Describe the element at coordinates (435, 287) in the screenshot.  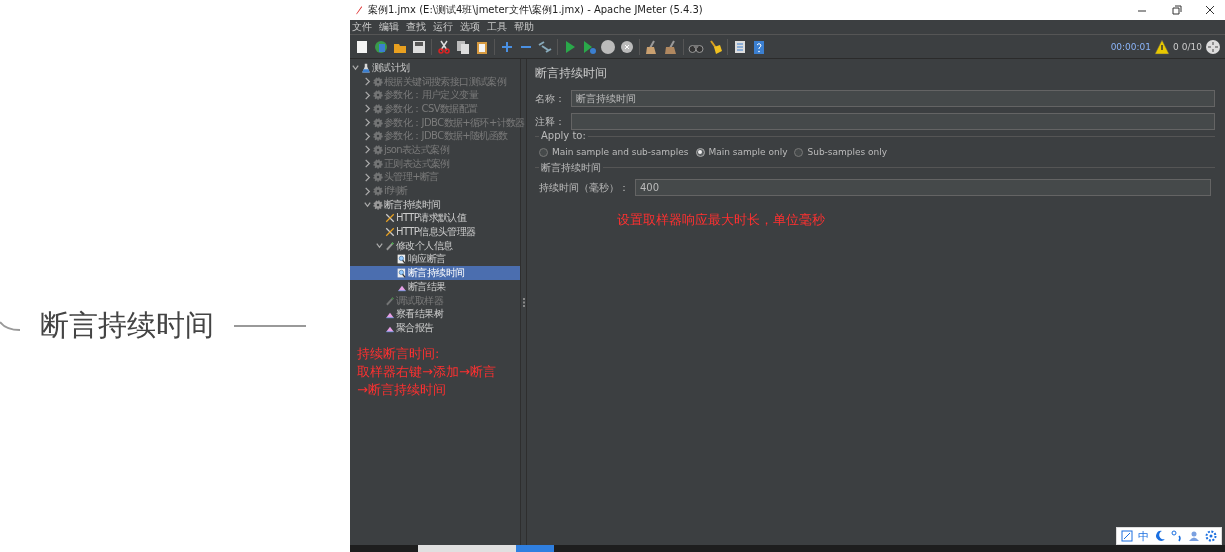
I see `tree-item: 断言结果` at that location.